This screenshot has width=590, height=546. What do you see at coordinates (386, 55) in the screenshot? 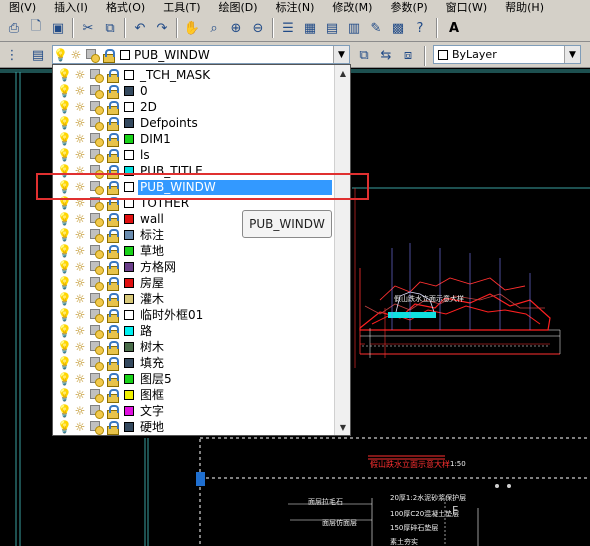
I see `layer-previous-icon: ⇆` at bounding box center [386, 55].